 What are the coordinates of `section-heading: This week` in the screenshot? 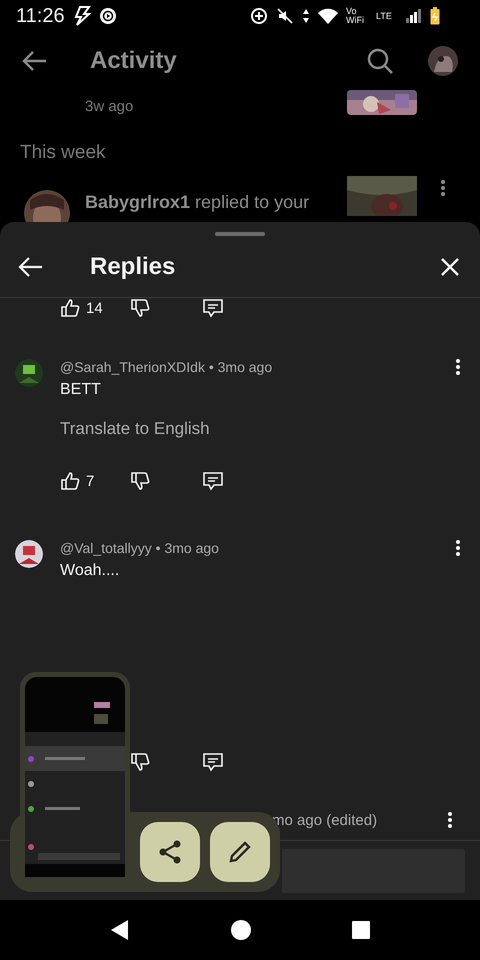 It's located at (63, 153).